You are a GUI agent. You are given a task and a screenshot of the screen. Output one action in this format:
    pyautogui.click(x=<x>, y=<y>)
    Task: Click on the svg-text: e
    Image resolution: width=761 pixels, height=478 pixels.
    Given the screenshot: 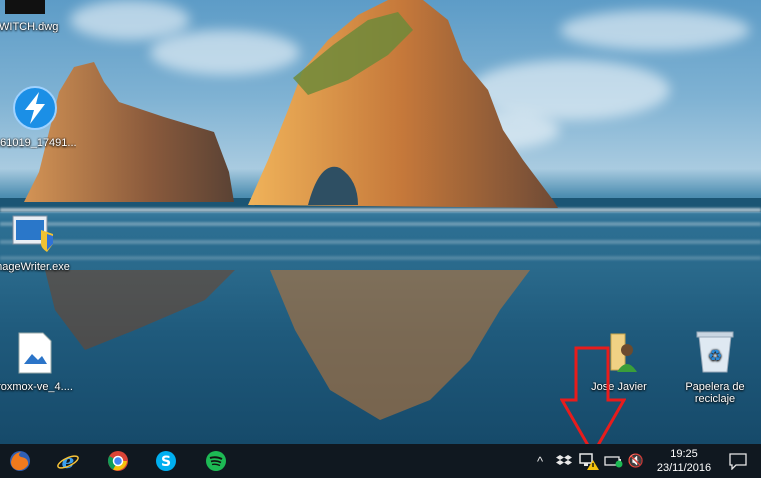 What is the action you would take?
    pyautogui.click(x=68, y=461)
    